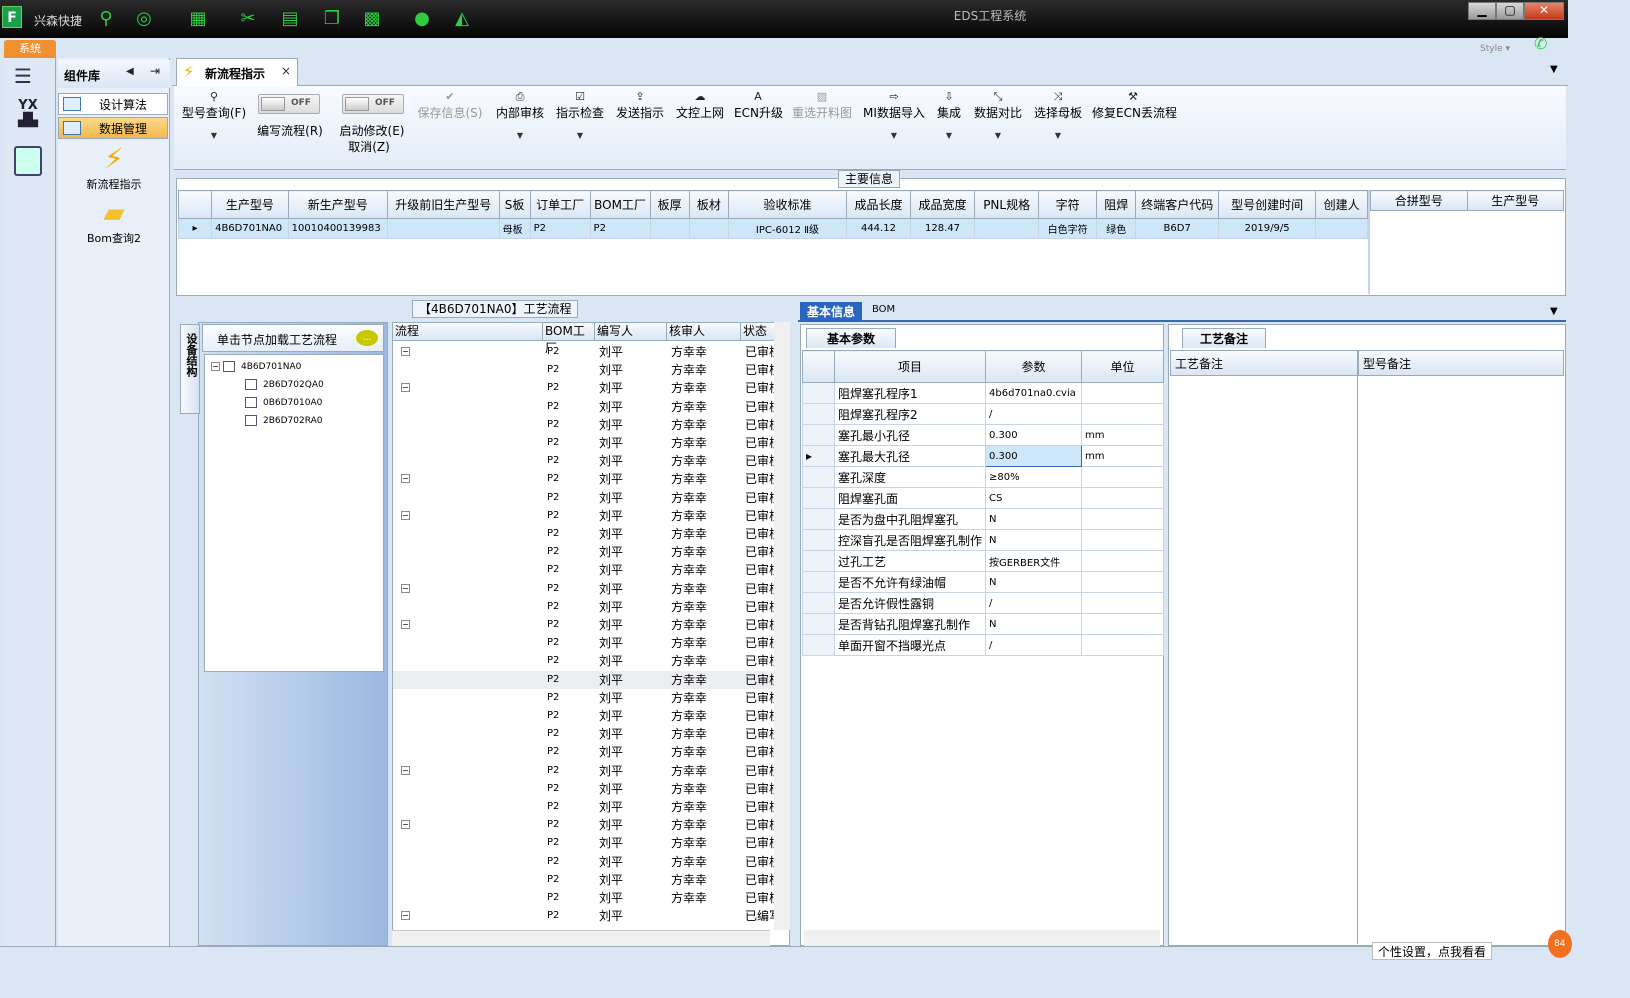  I want to click on tree-node-child: 2B6D702RA0, so click(284, 421).